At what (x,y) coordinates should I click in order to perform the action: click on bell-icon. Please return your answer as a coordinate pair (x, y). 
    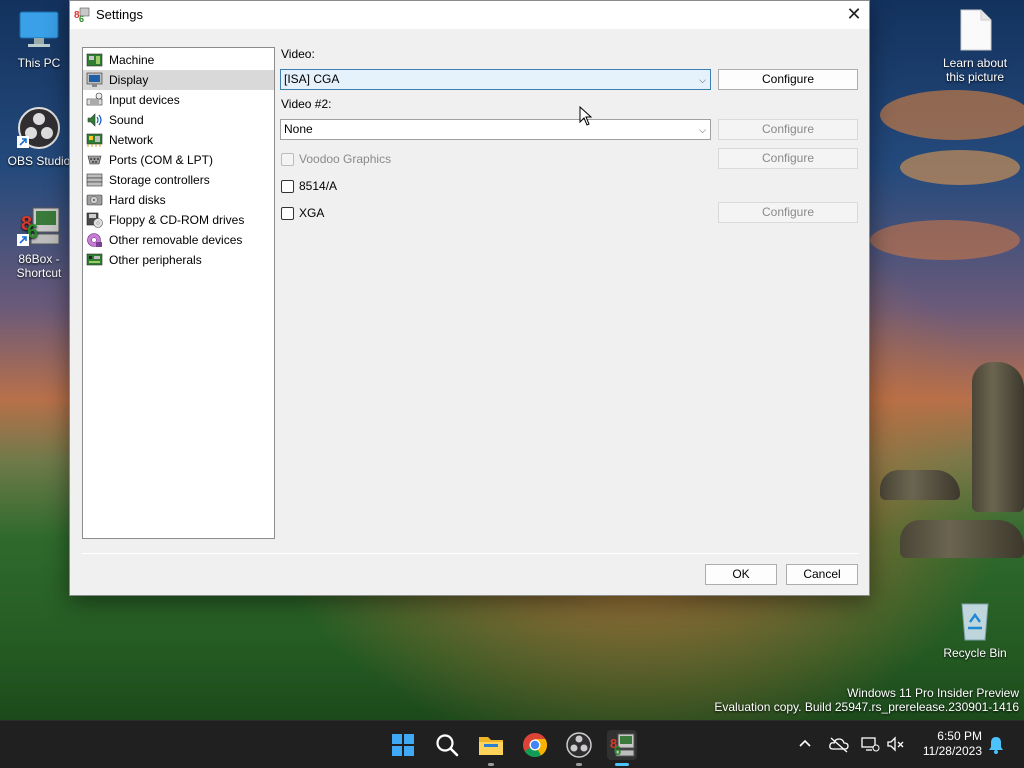
    Looking at the image, I should click on (996, 745).